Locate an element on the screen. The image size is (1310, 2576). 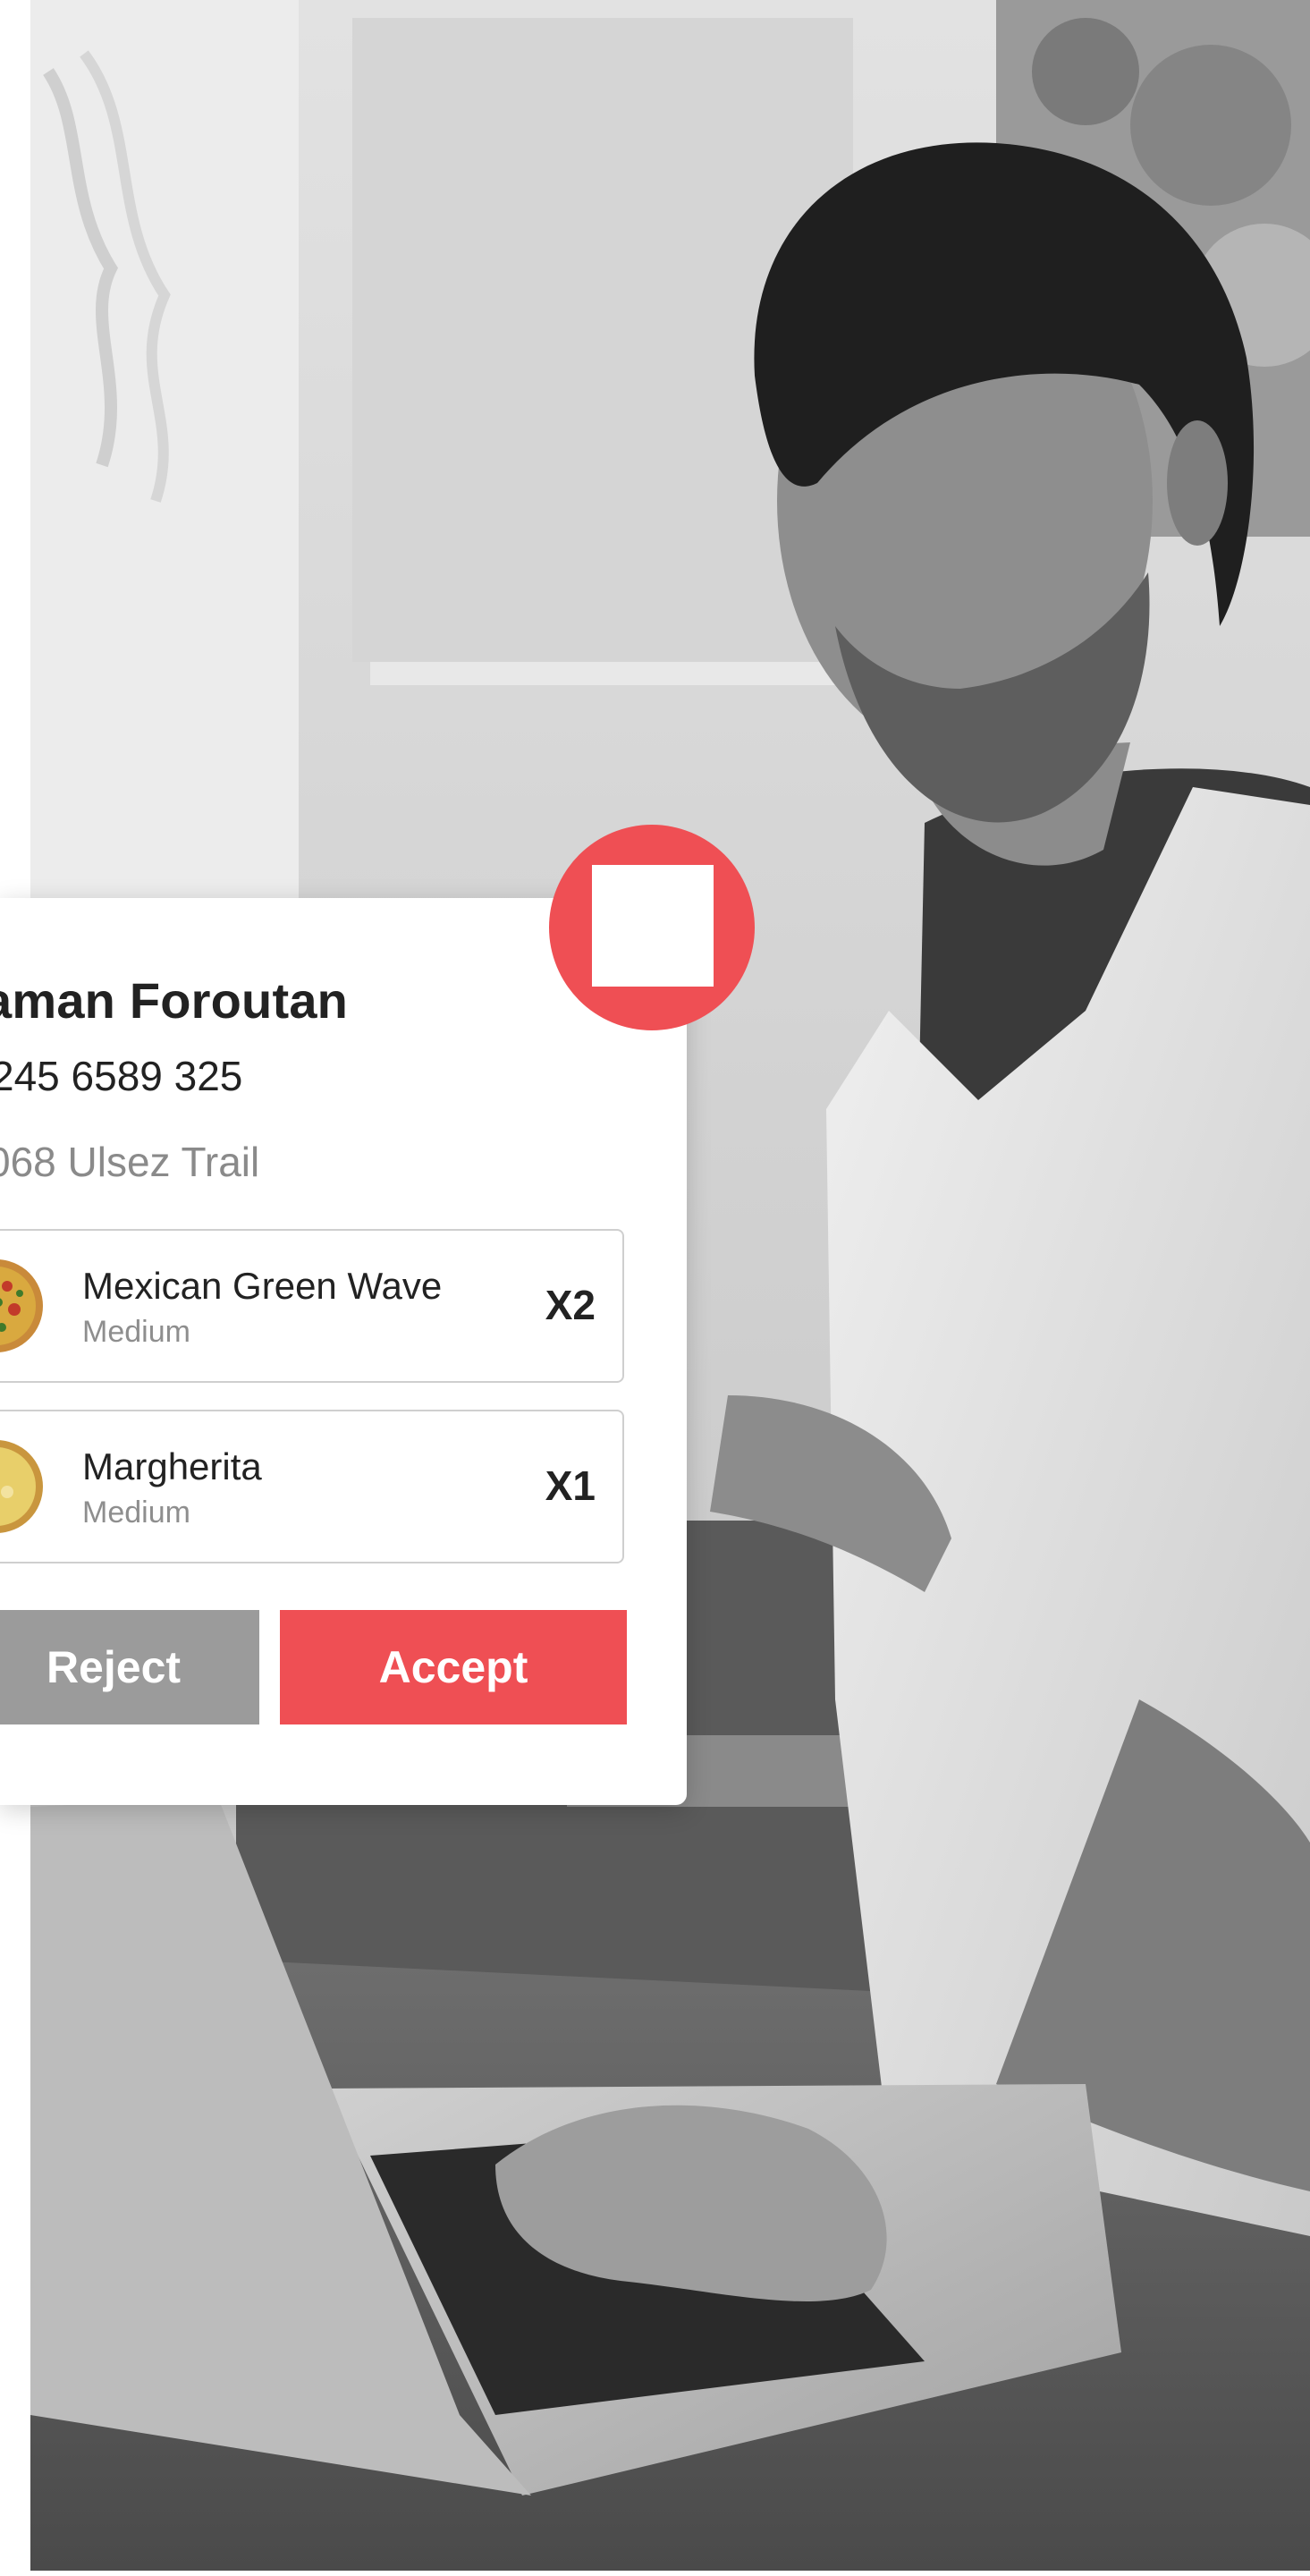
customer-phone: 245 6589 325 is located at coordinates (122, 1076).